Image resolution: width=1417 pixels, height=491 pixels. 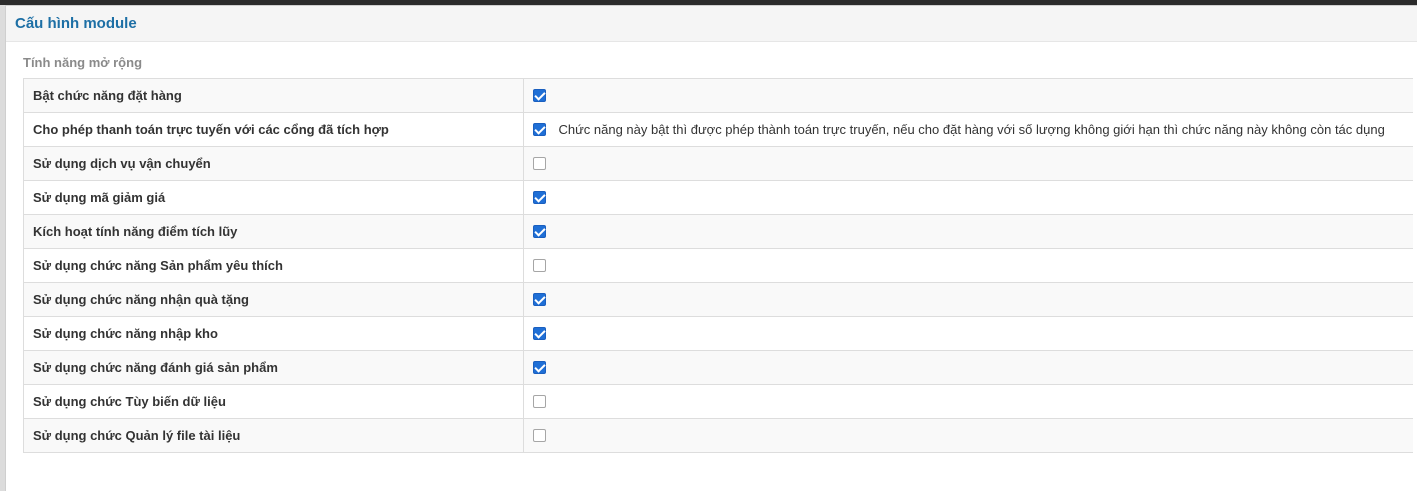 What do you see at coordinates (718, 333) in the screenshot?
I see `table-row: Sử dụng chức năng nhập kho` at bounding box center [718, 333].